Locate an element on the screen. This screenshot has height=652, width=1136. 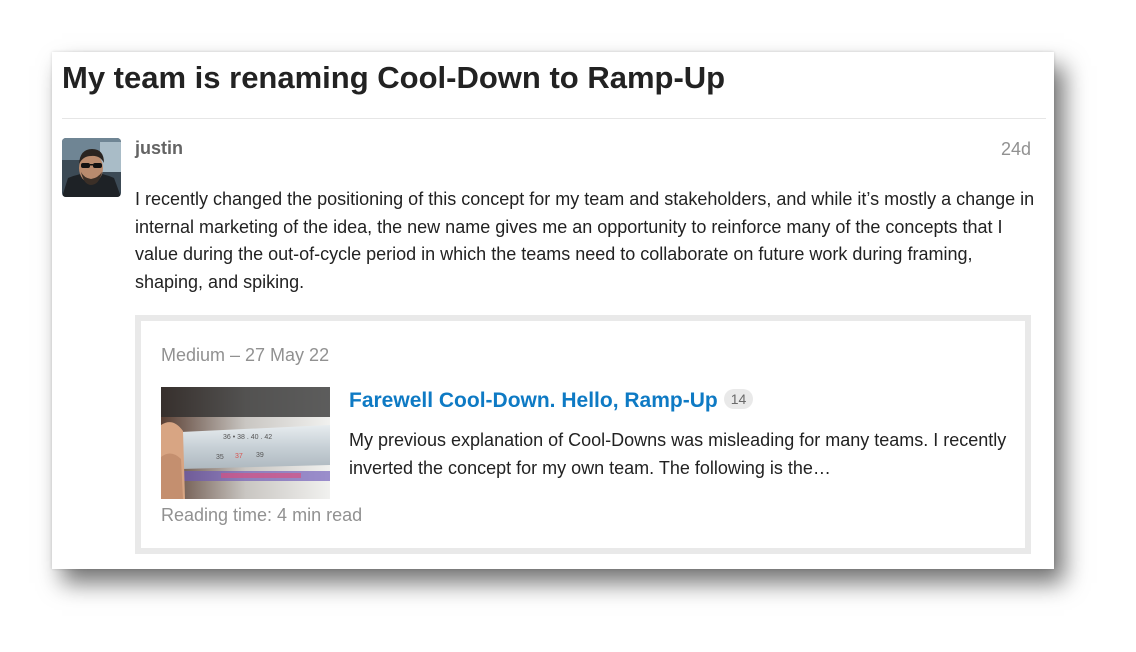
onebox-source: Medium – 27 May 22 is located at coordinates (245, 355).